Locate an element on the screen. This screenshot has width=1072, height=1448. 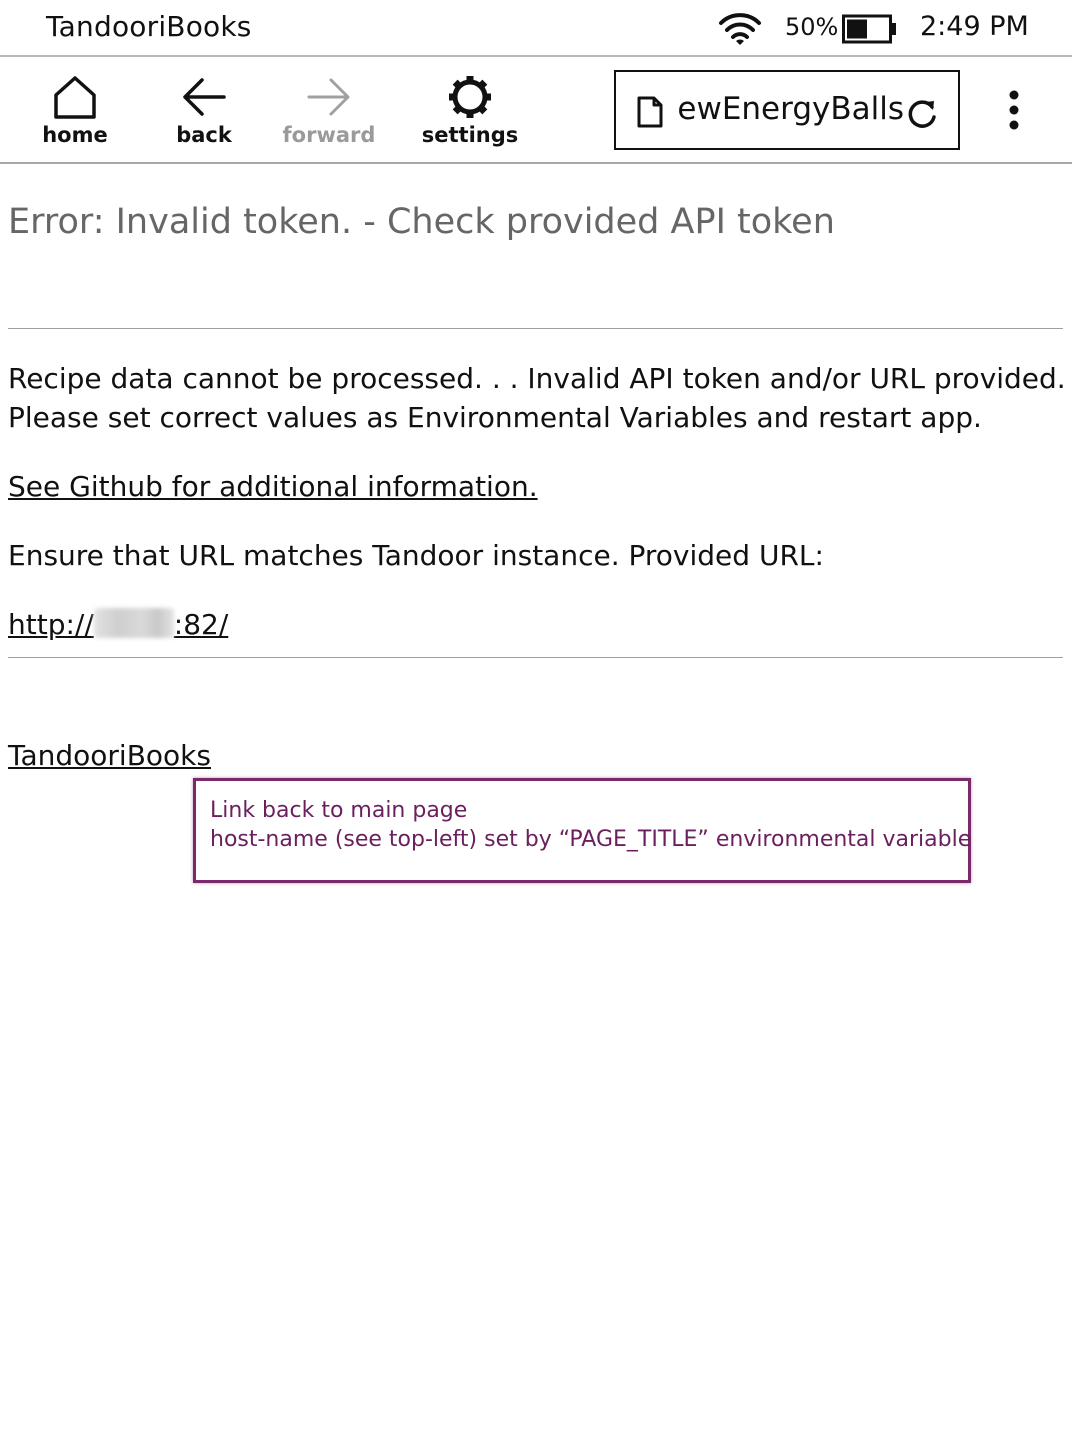
reload-icon is located at coordinates (922, 113).